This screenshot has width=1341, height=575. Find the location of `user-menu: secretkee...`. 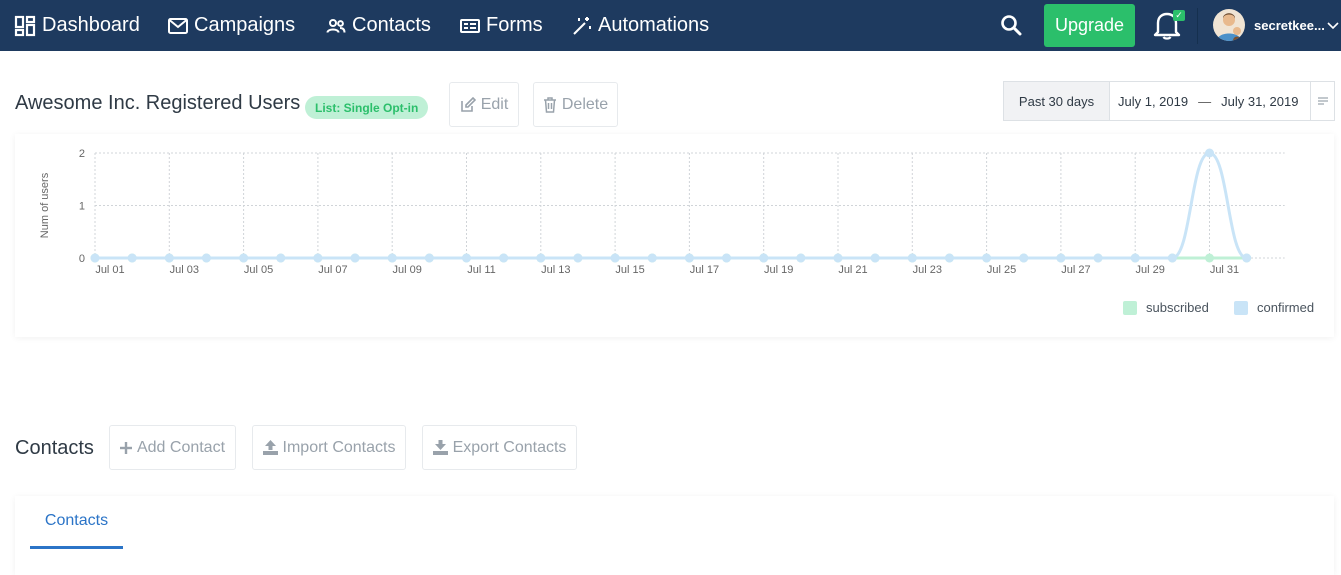

user-menu: secretkee... is located at coordinates (1296, 25).